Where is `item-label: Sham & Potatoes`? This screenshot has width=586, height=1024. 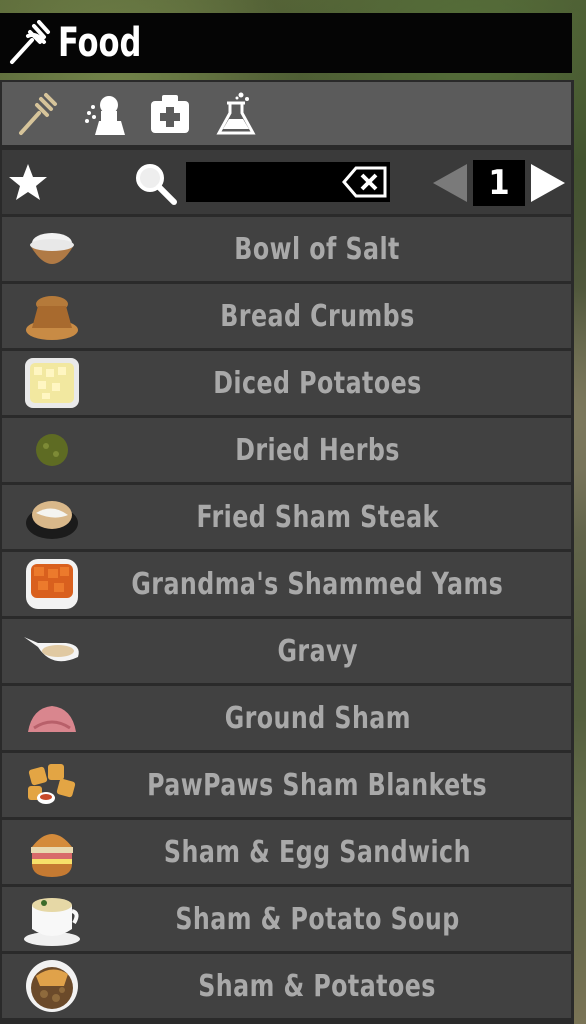
item-label: Sham & Potatoes is located at coordinates (317, 986).